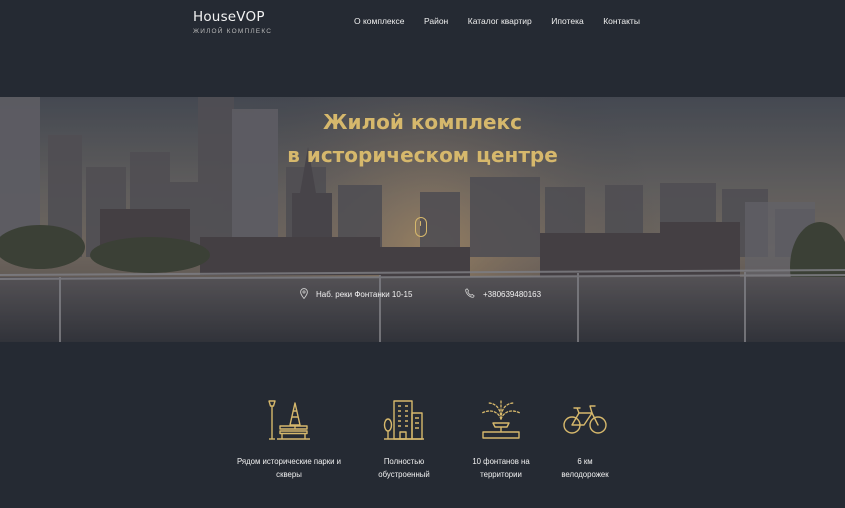  I want to click on phone-icon, so click(470, 294).